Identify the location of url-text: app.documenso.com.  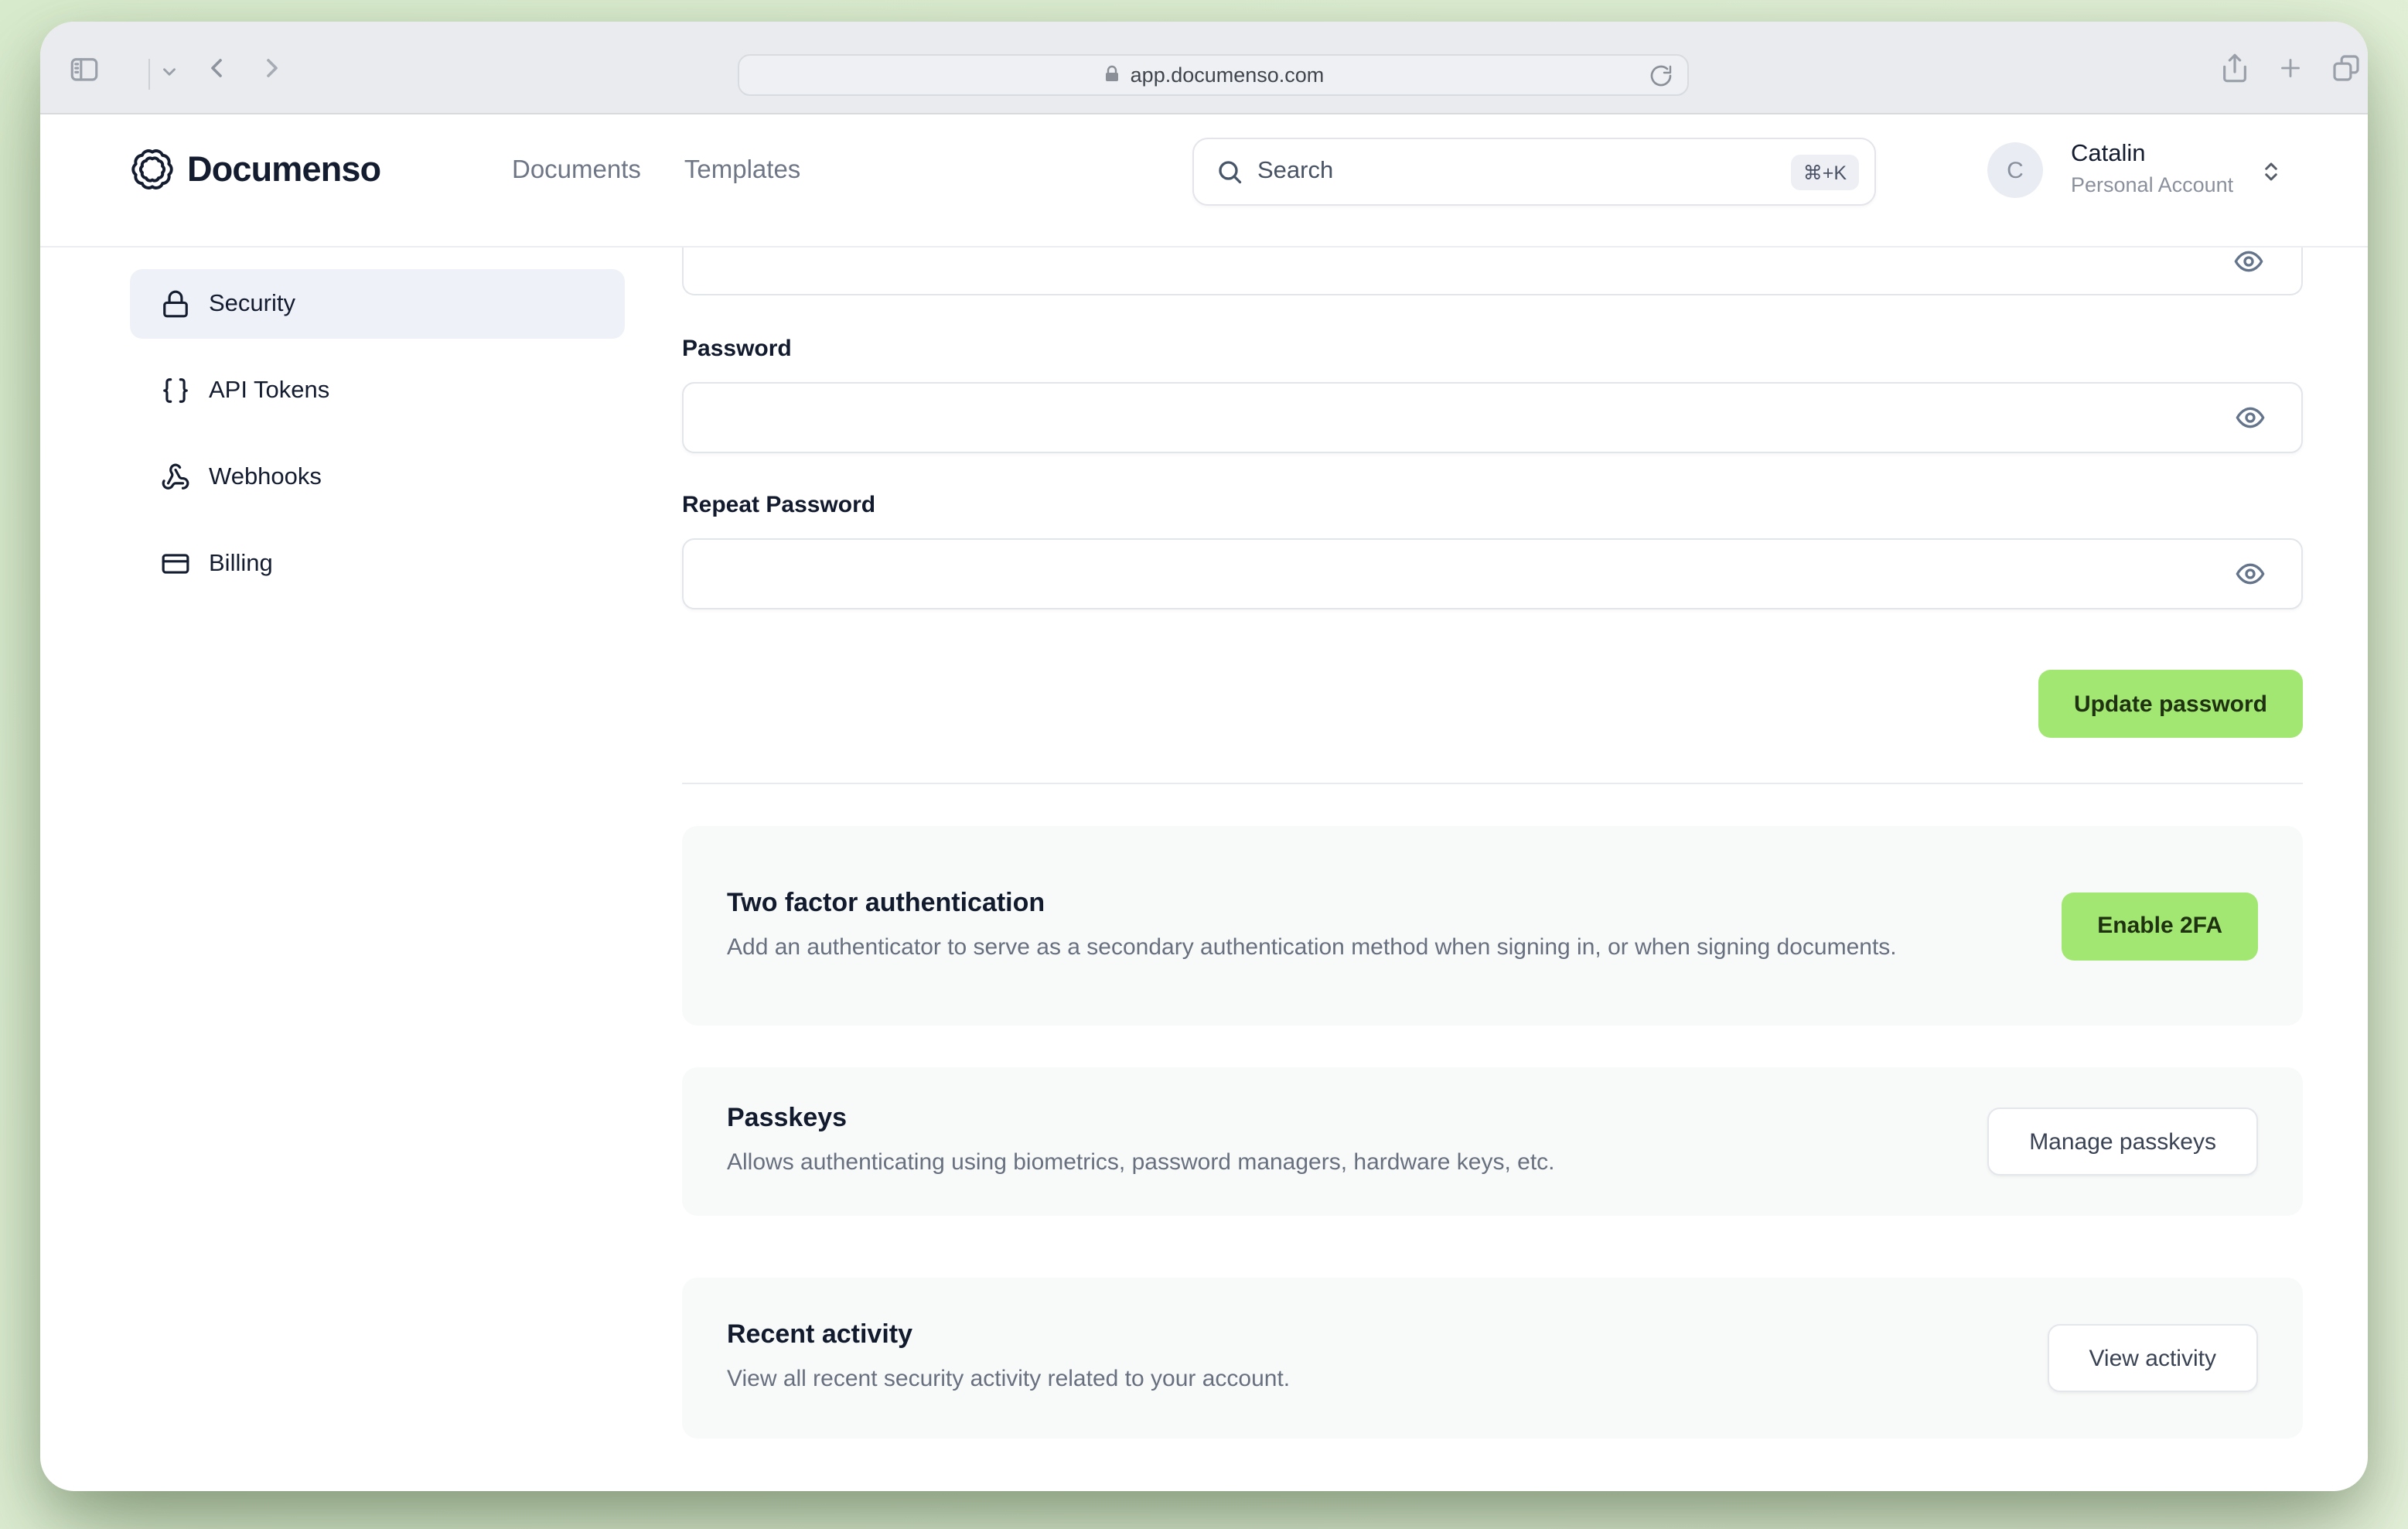
(1227, 75).